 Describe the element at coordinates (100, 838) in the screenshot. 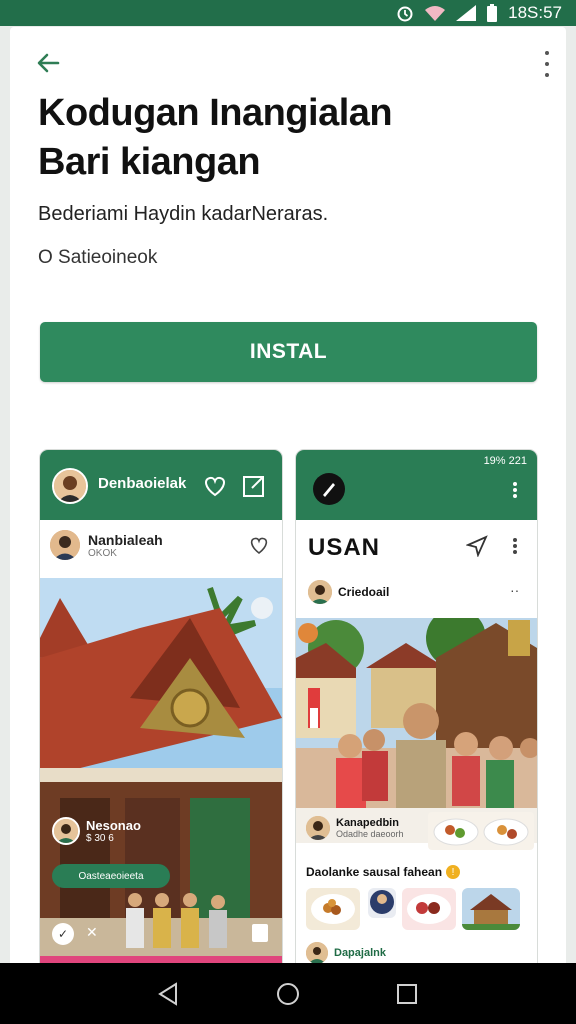

I see `overlay-sub: $ 30 6` at that location.